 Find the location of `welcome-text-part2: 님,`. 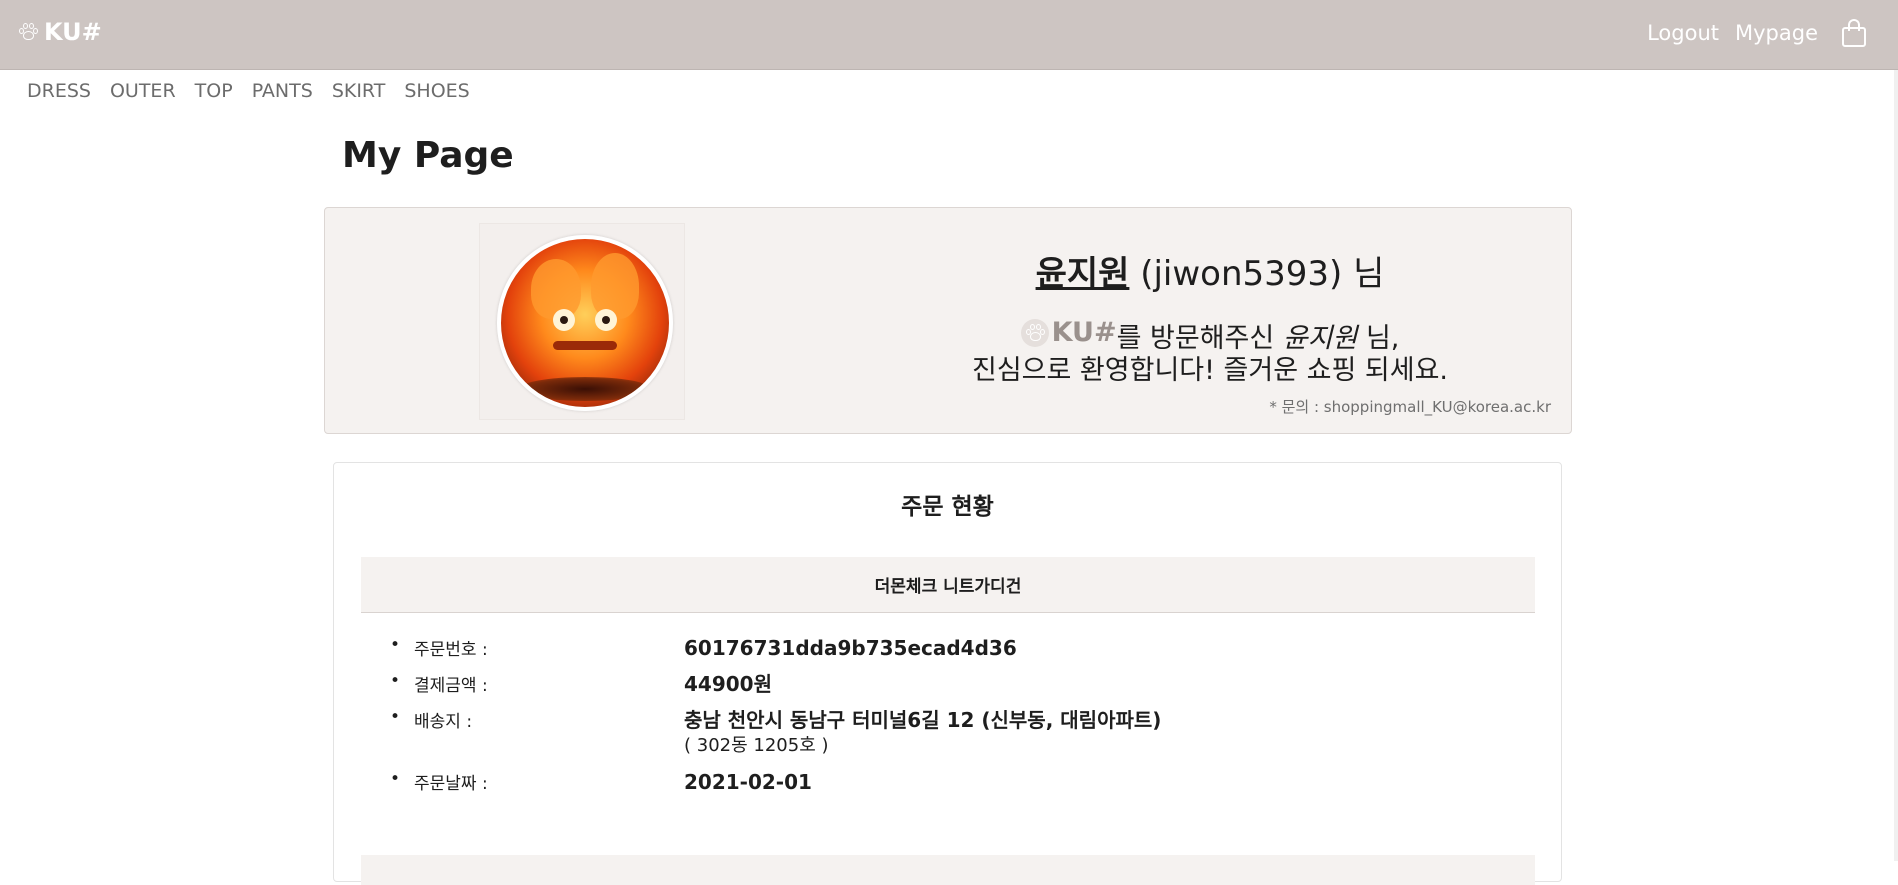

welcome-text-part2: 님, is located at coordinates (1378, 338).